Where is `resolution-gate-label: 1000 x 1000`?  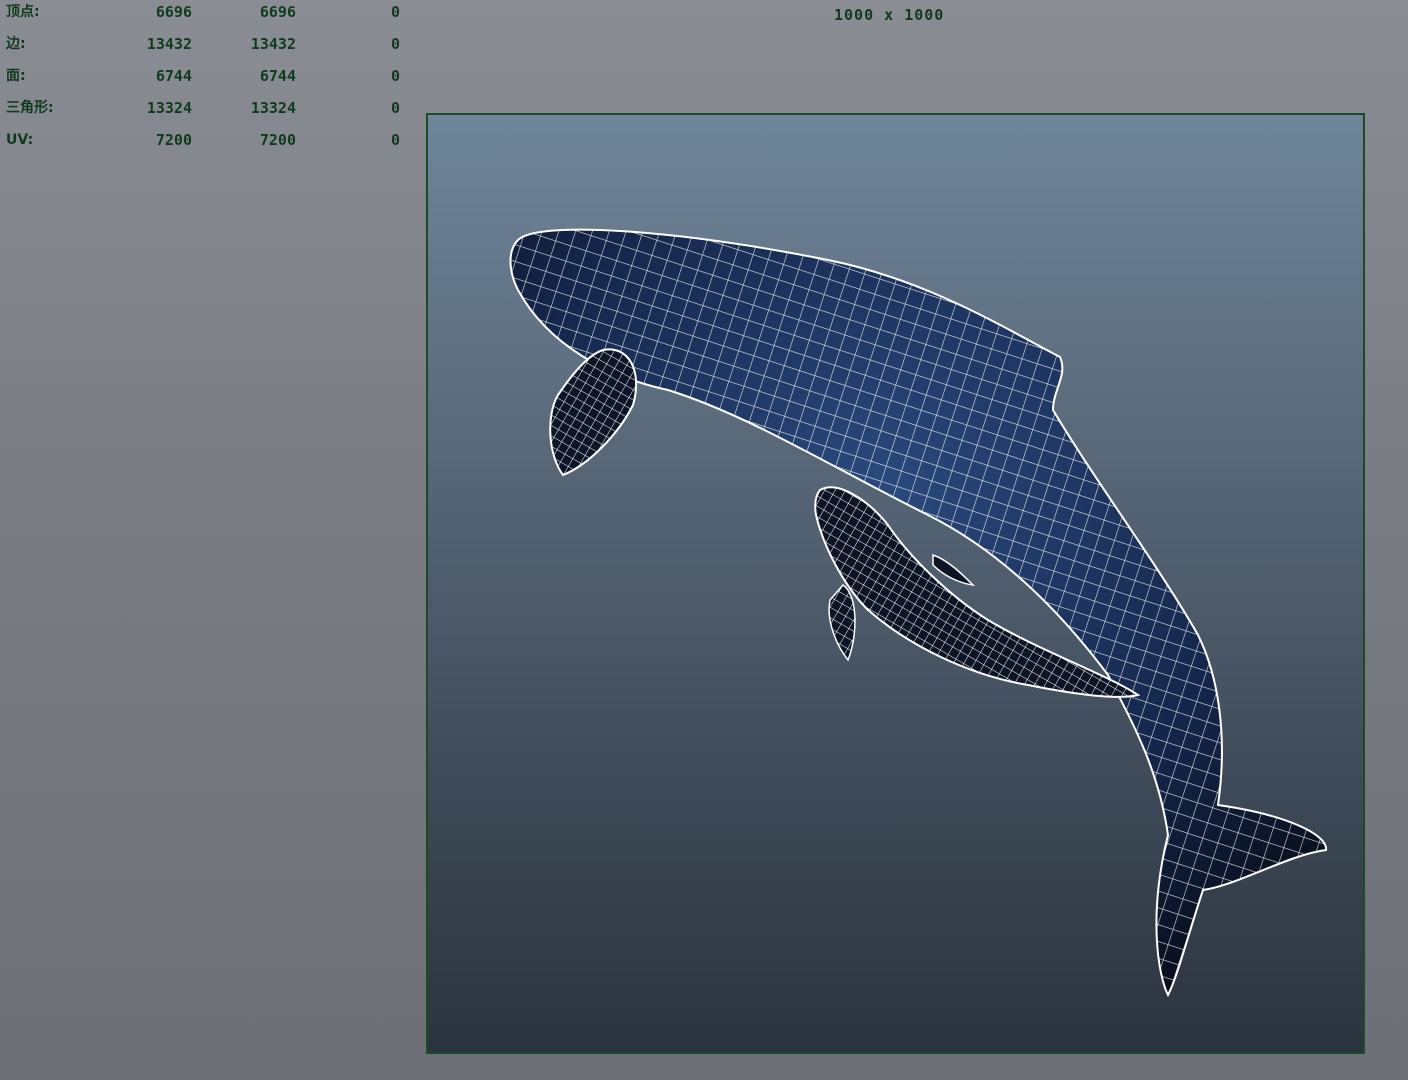
resolution-gate-label: 1000 x 1000 is located at coordinates (889, 15).